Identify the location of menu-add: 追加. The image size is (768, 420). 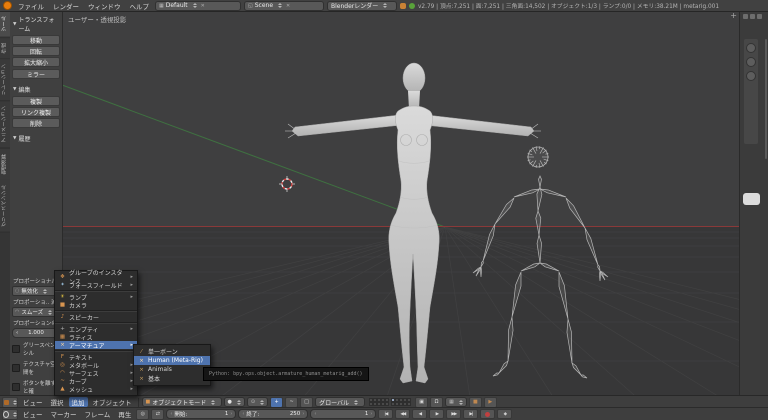
(78, 402).